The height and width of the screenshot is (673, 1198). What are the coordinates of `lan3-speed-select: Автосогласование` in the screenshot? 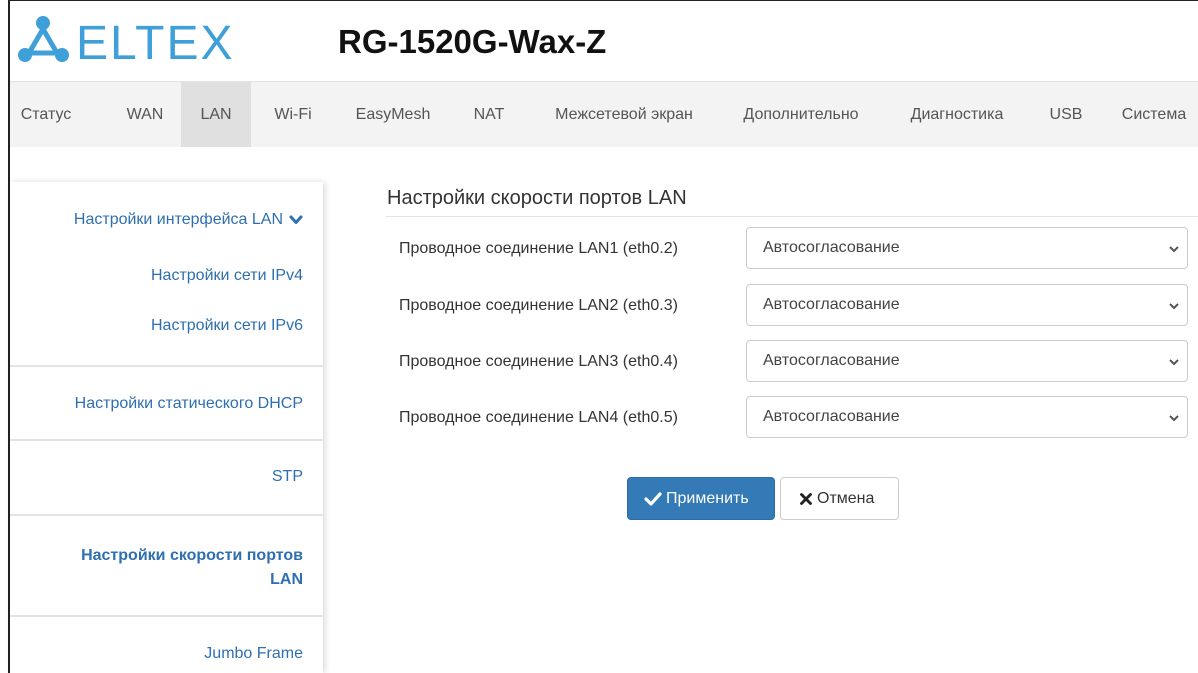 It's located at (967, 361).